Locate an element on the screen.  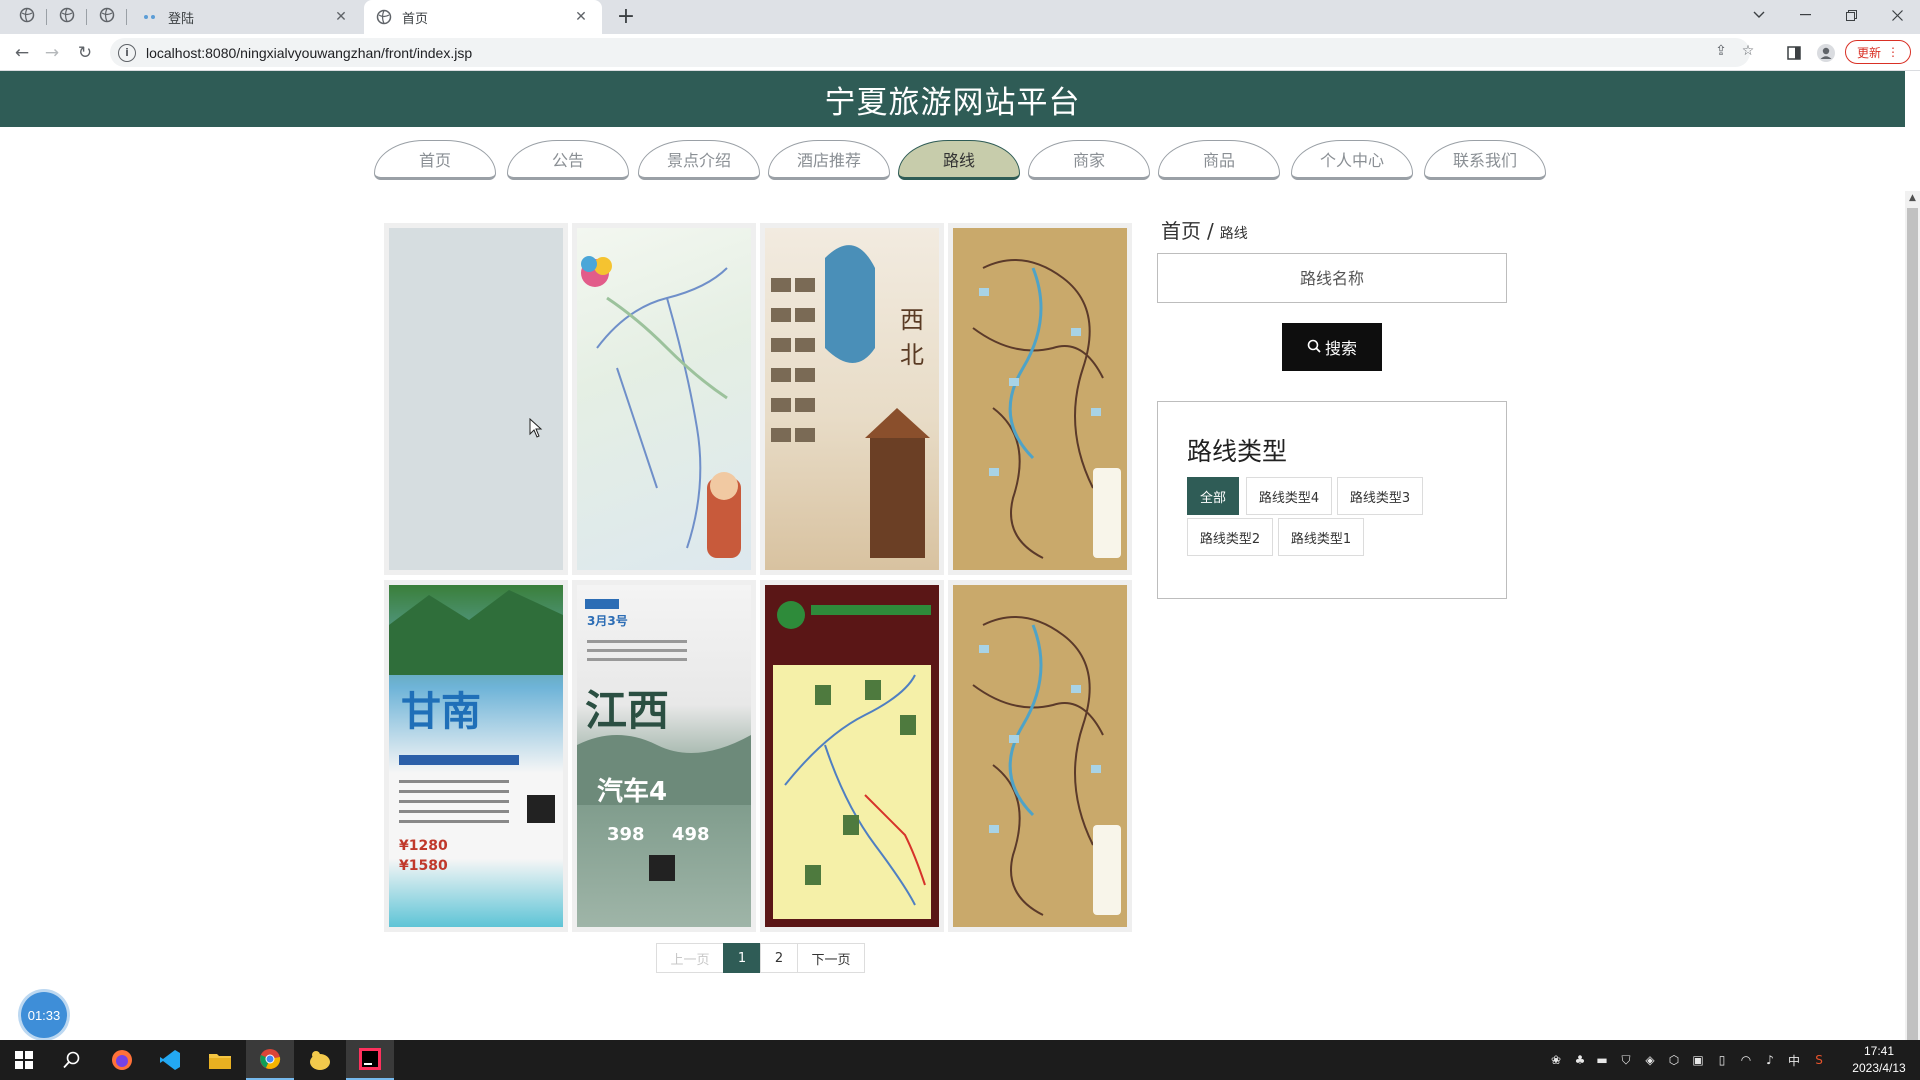
svg-text: ¥1280 is located at coordinates (423, 846).